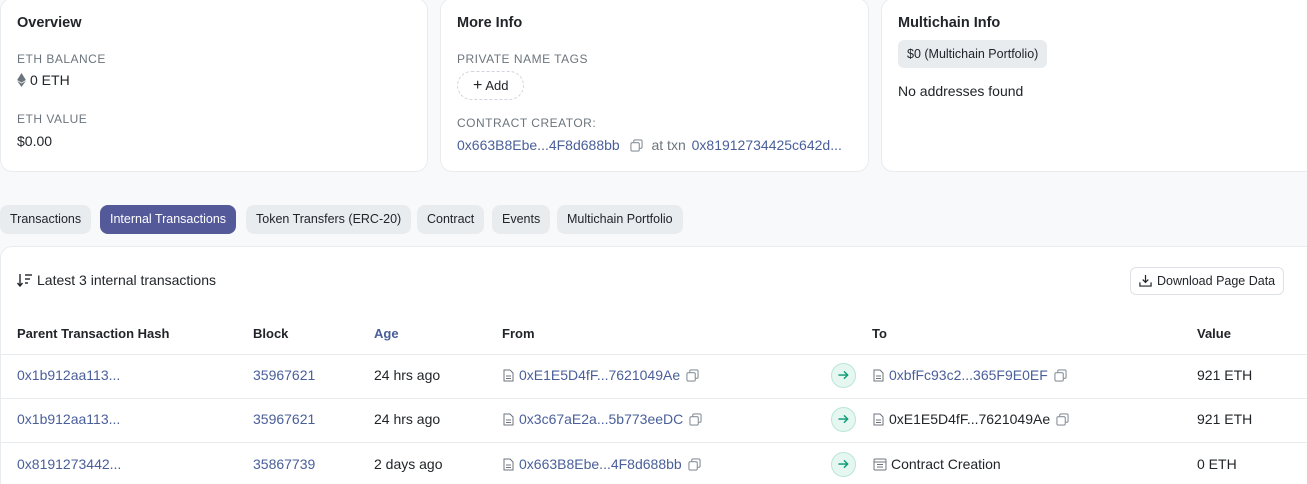 This screenshot has height=484, width=1307. Describe the element at coordinates (879, 333) in the screenshot. I see `column-to: To` at that location.